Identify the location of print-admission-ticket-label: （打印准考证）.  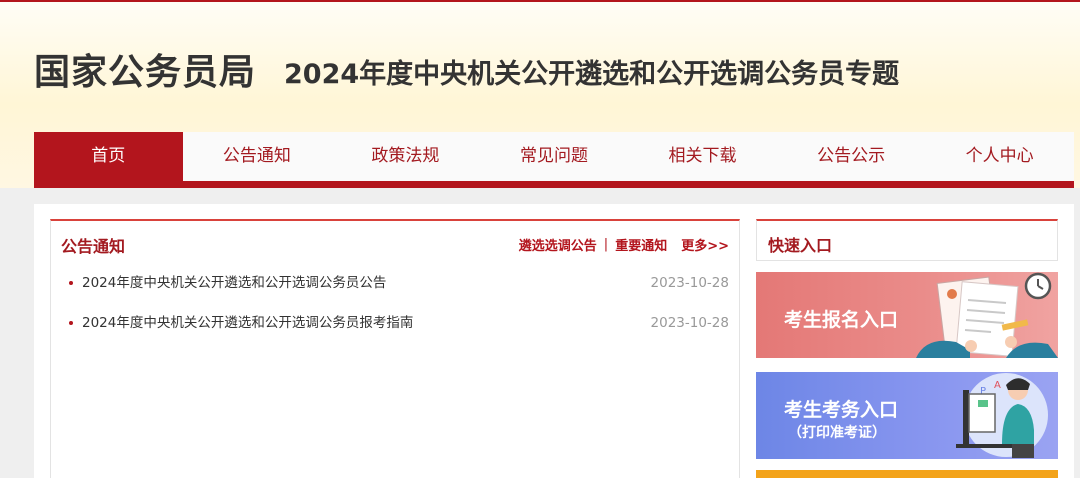
(837, 433).